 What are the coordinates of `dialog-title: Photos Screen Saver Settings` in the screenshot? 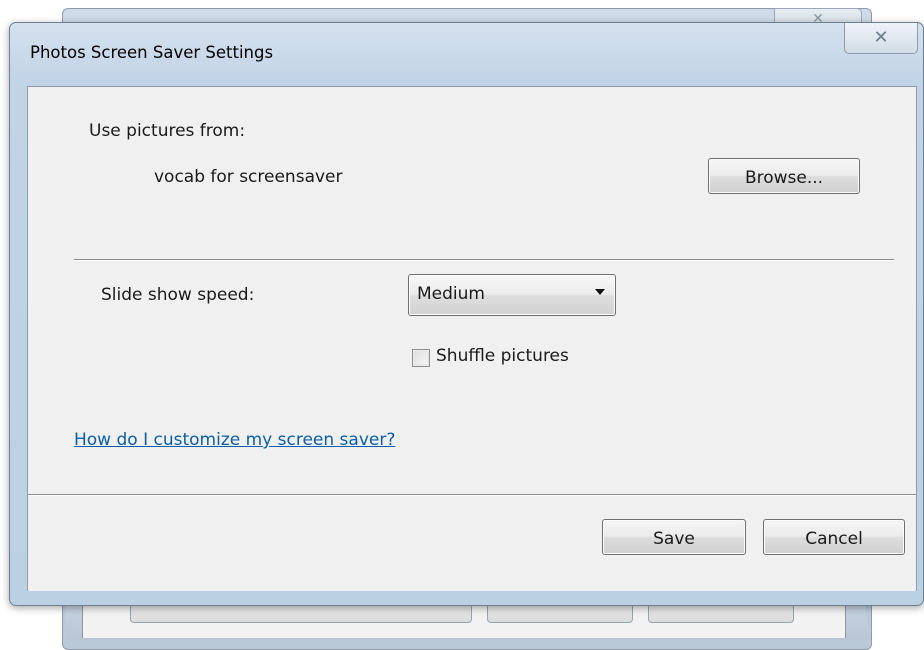 It's located at (152, 52).